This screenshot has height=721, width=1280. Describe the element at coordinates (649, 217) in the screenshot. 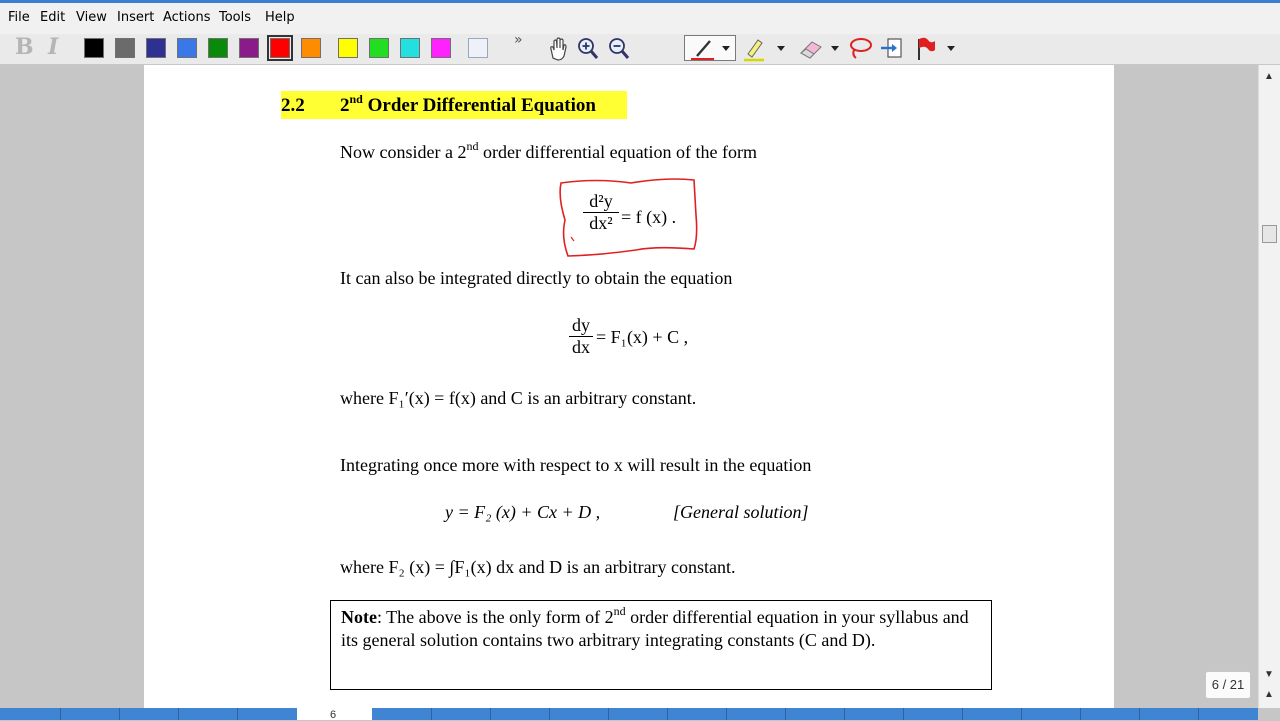

I see `equation-1-rhs: = f (x) .` at that location.